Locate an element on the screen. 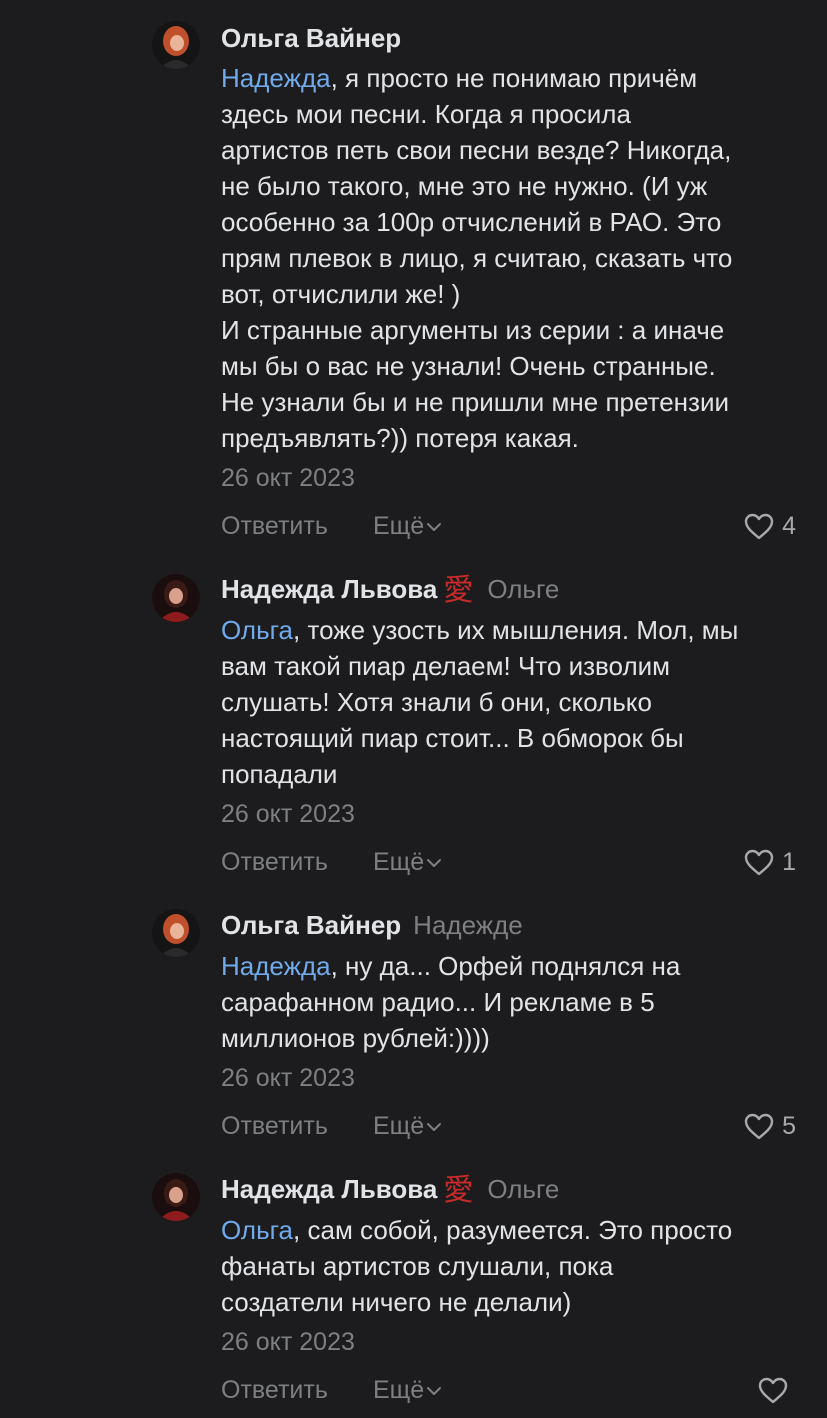  comment-actions: Ответить Ещё 5 is located at coordinates (508, 1126).